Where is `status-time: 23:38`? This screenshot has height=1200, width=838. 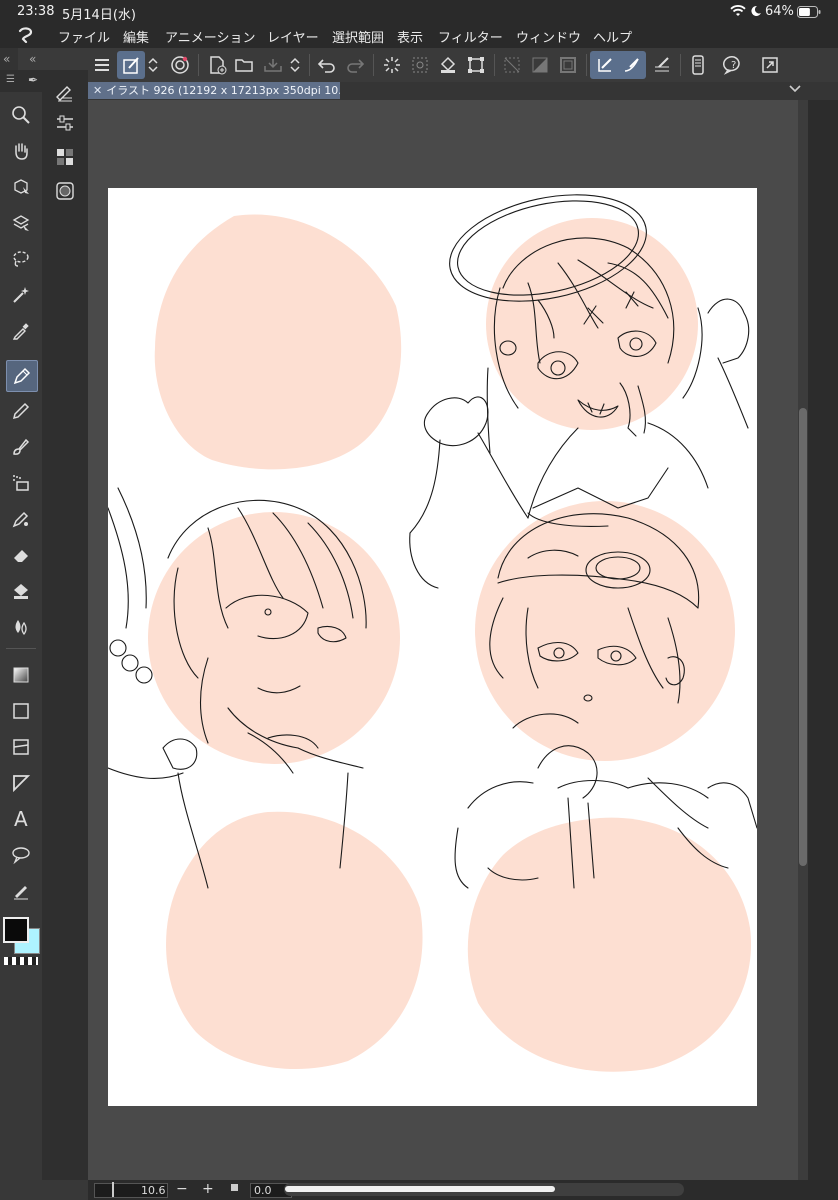 status-time: 23:38 is located at coordinates (36, 11).